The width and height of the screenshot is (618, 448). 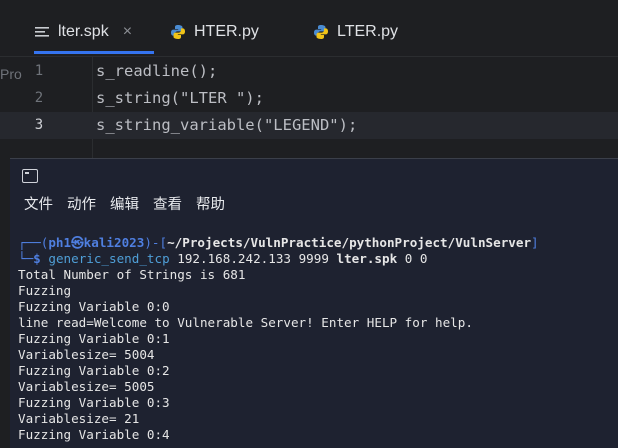 What do you see at coordinates (26, 258) in the screenshot?
I see `prompt-corner: └─` at bounding box center [26, 258].